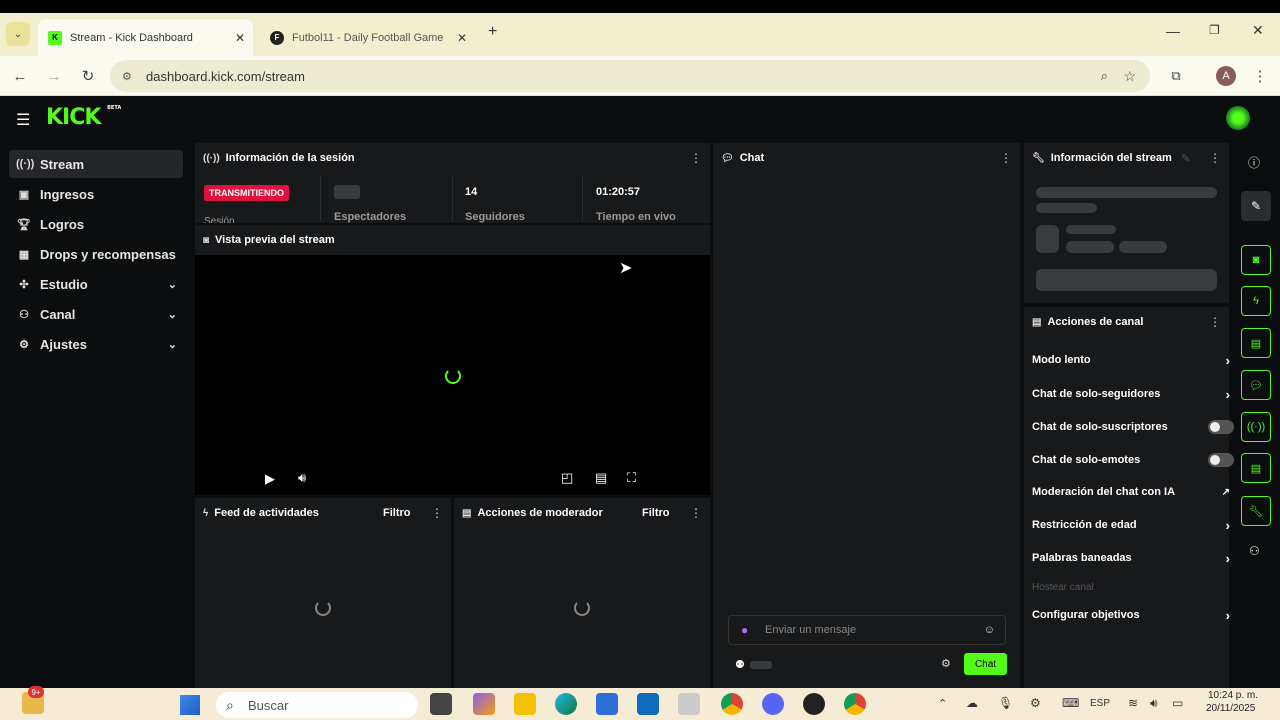  Describe the element at coordinates (855, 704) in the screenshot. I see `chrome-profile-icon` at that location.